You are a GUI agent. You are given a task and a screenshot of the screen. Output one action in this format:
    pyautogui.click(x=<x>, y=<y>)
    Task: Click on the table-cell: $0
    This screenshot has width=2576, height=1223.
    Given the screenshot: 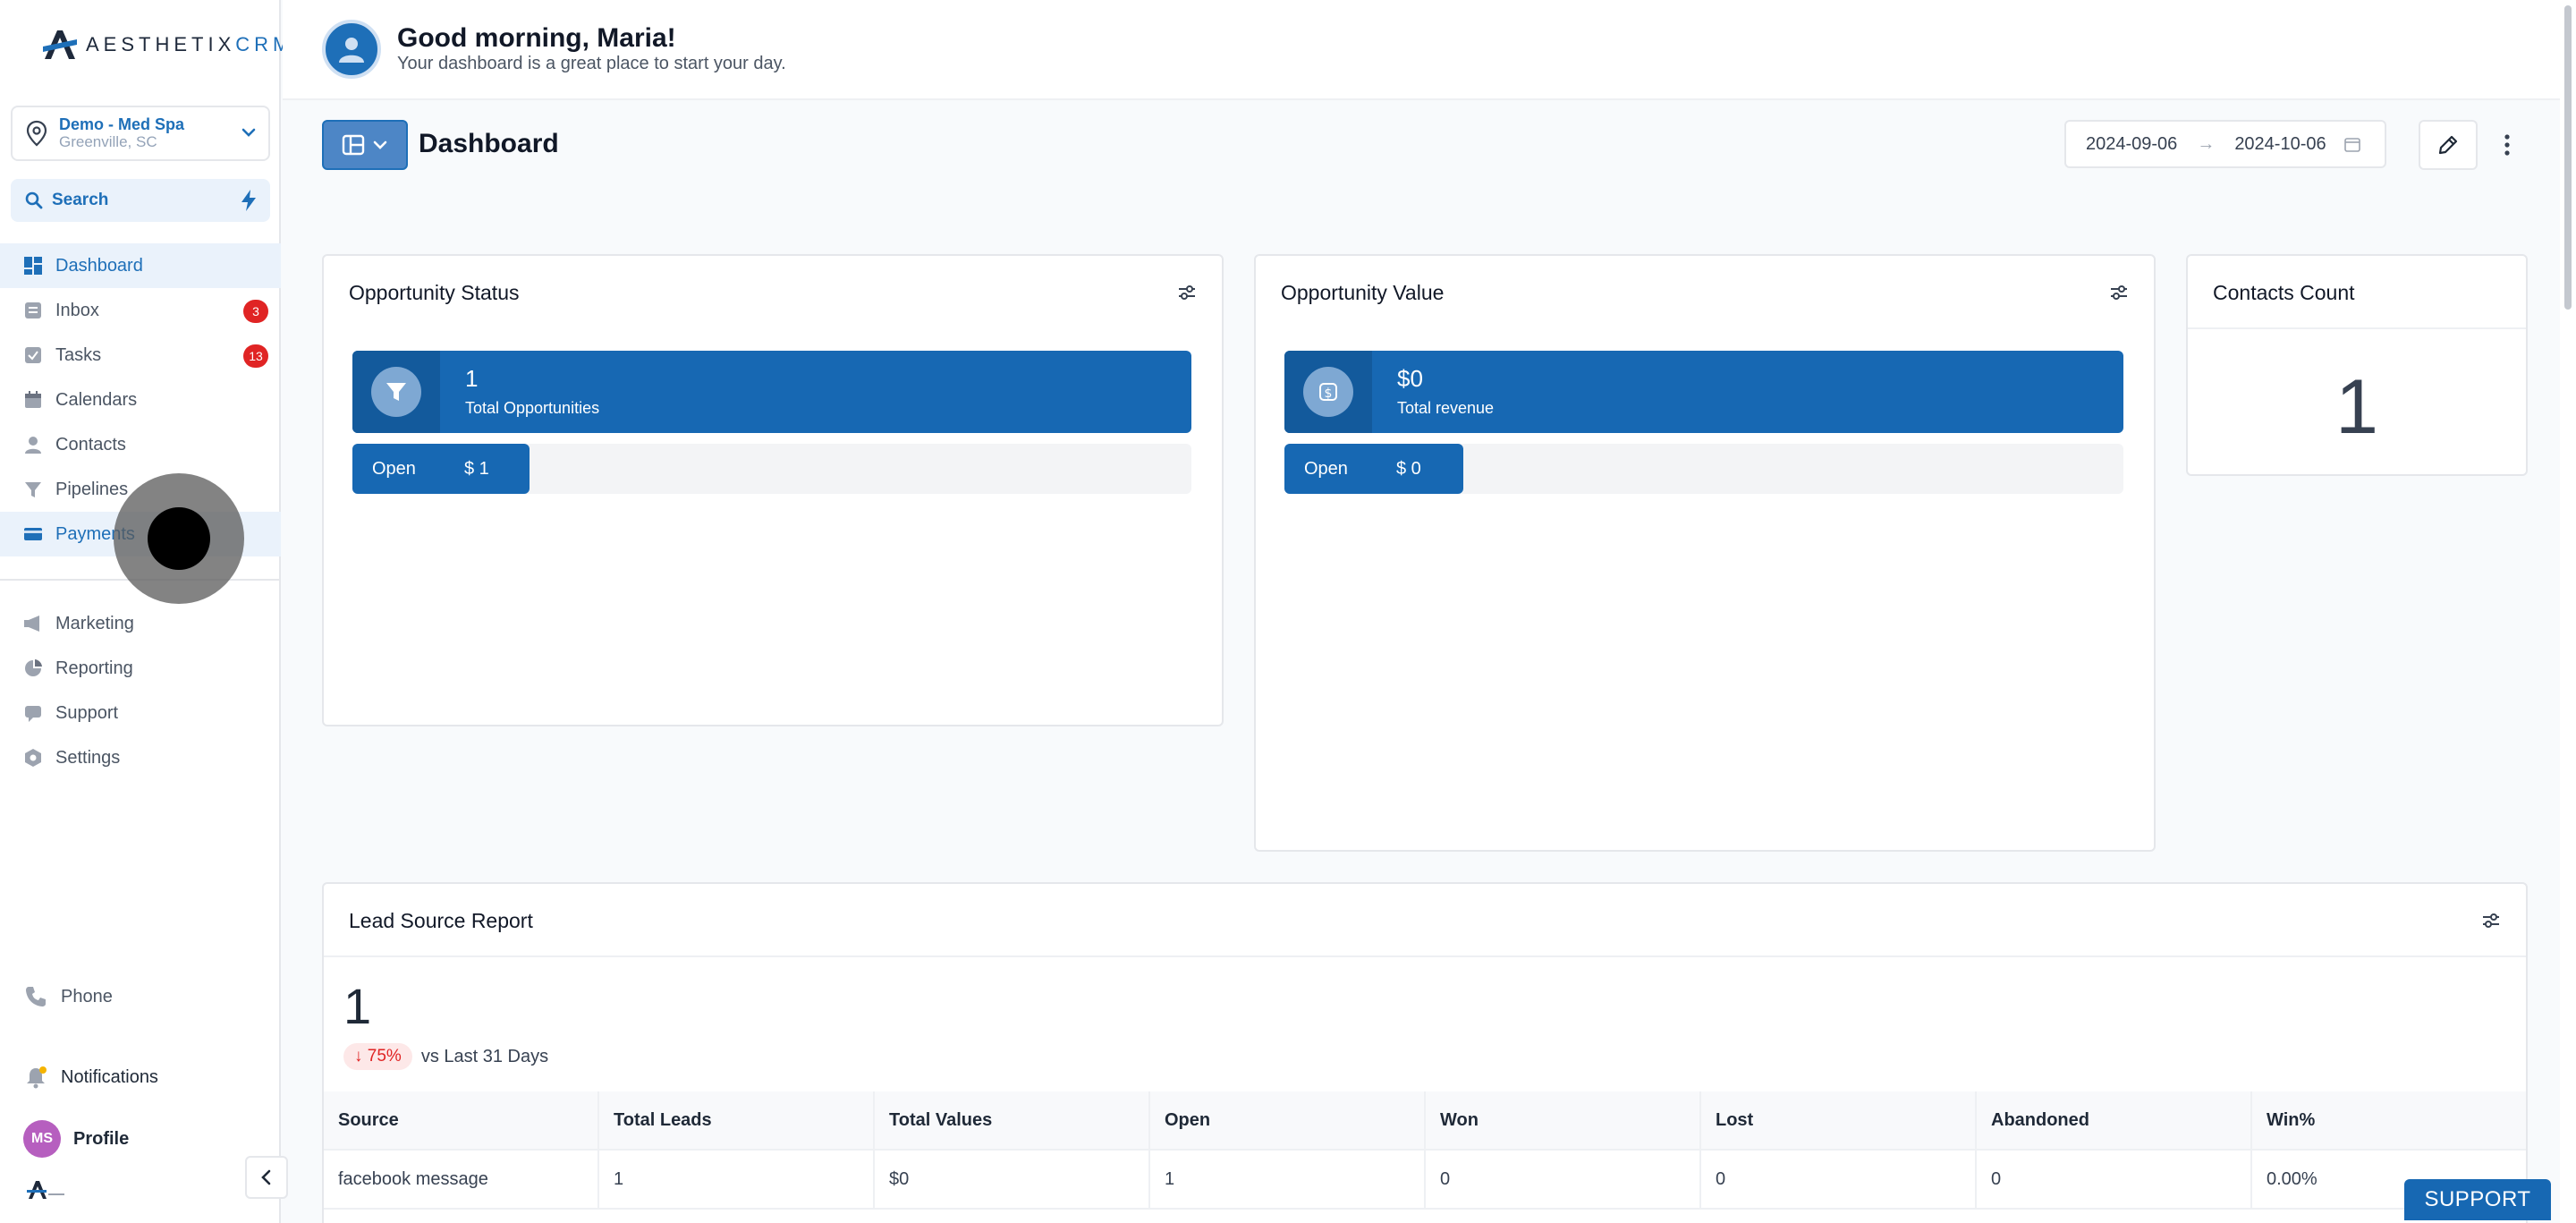 What is the action you would take?
    pyautogui.click(x=1012, y=1179)
    